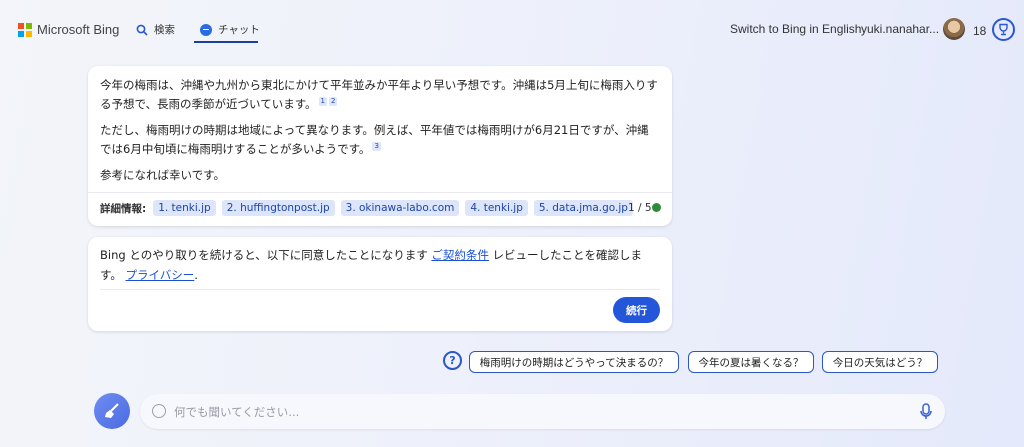 The width and height of the screenshot is (1024, 447). I want to click on suggestion-chip: 梅雨明けの時期はどうやって決まるの？, so click(574, 362).